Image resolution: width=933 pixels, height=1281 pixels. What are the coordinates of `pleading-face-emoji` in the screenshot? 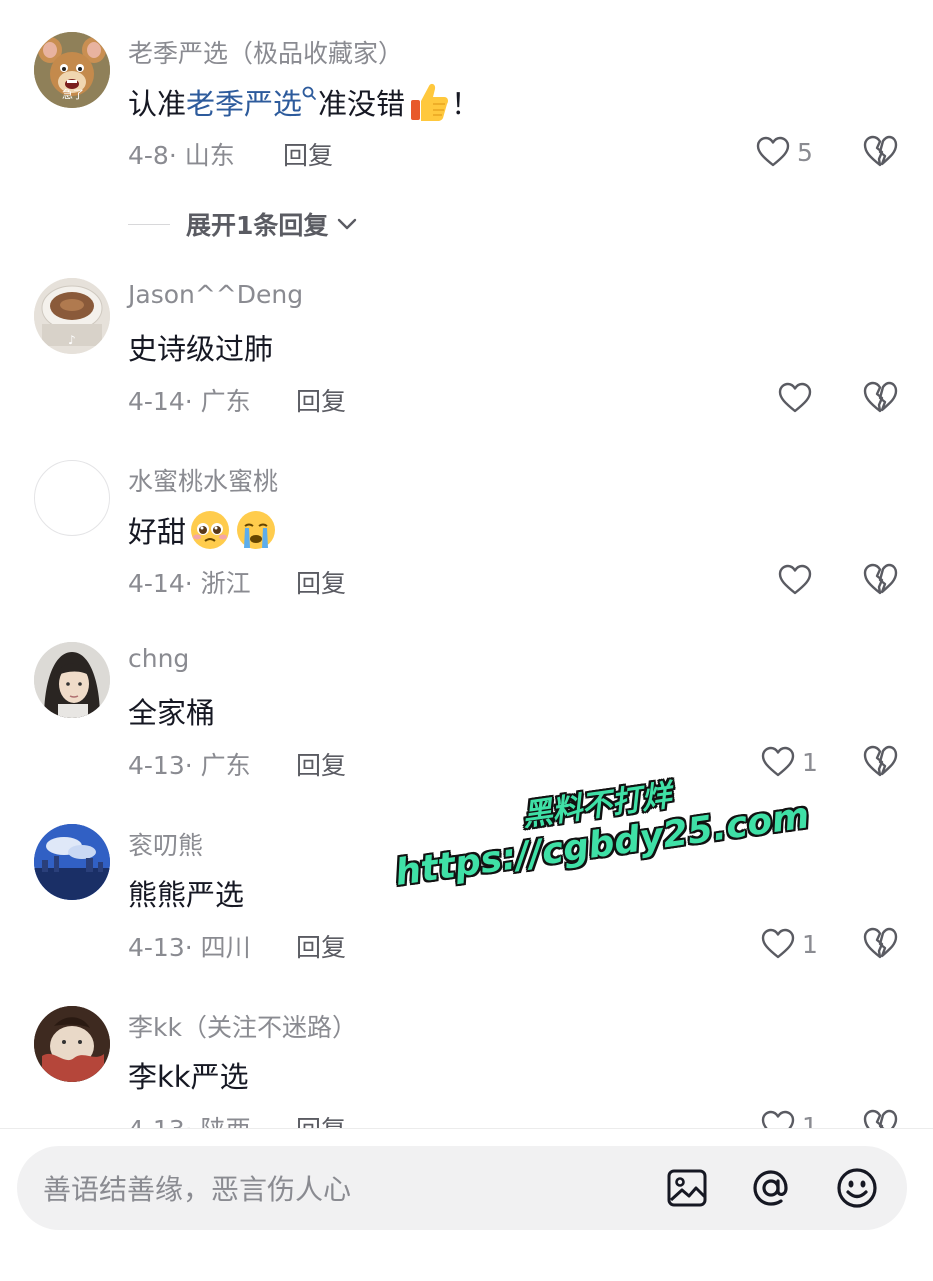 It's located at (210, 530).